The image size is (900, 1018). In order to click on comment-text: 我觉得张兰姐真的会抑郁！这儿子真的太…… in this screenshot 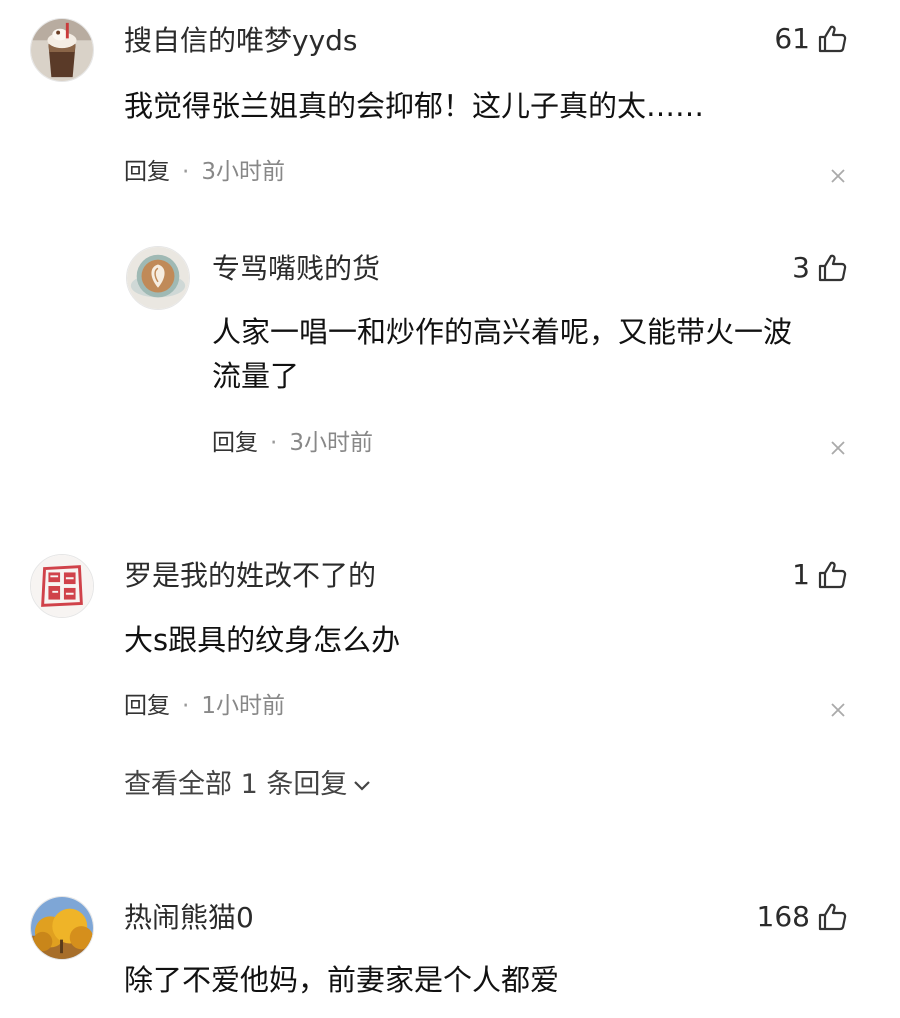, I will do `click(414, 106)`.